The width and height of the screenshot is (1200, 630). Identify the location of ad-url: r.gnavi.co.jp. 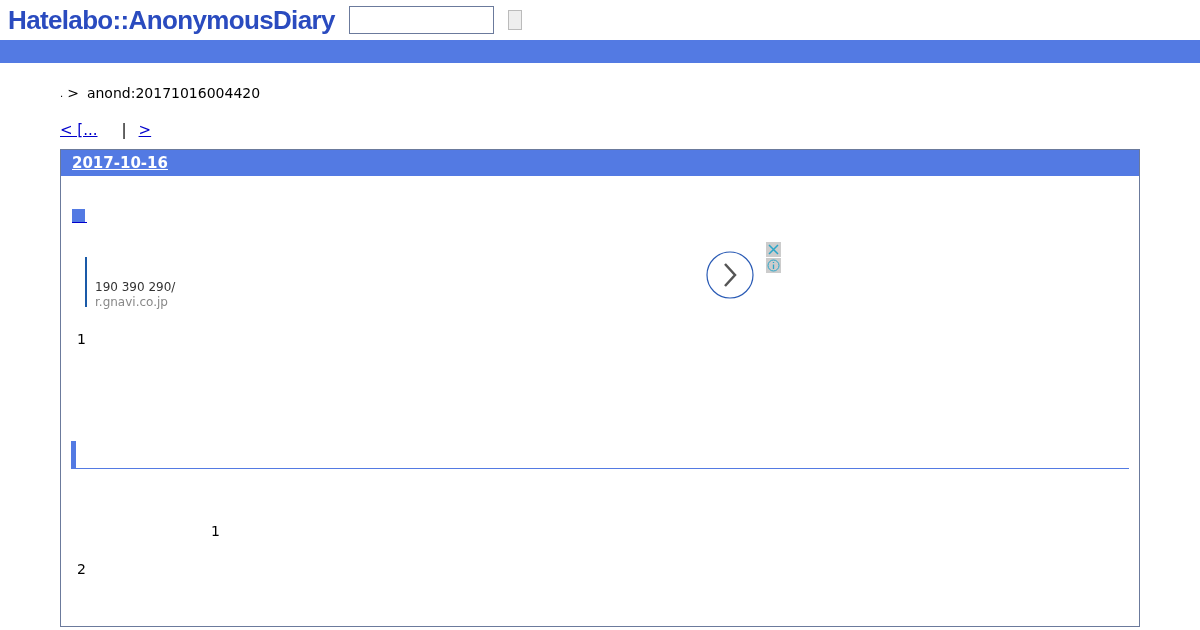
(132, 302).